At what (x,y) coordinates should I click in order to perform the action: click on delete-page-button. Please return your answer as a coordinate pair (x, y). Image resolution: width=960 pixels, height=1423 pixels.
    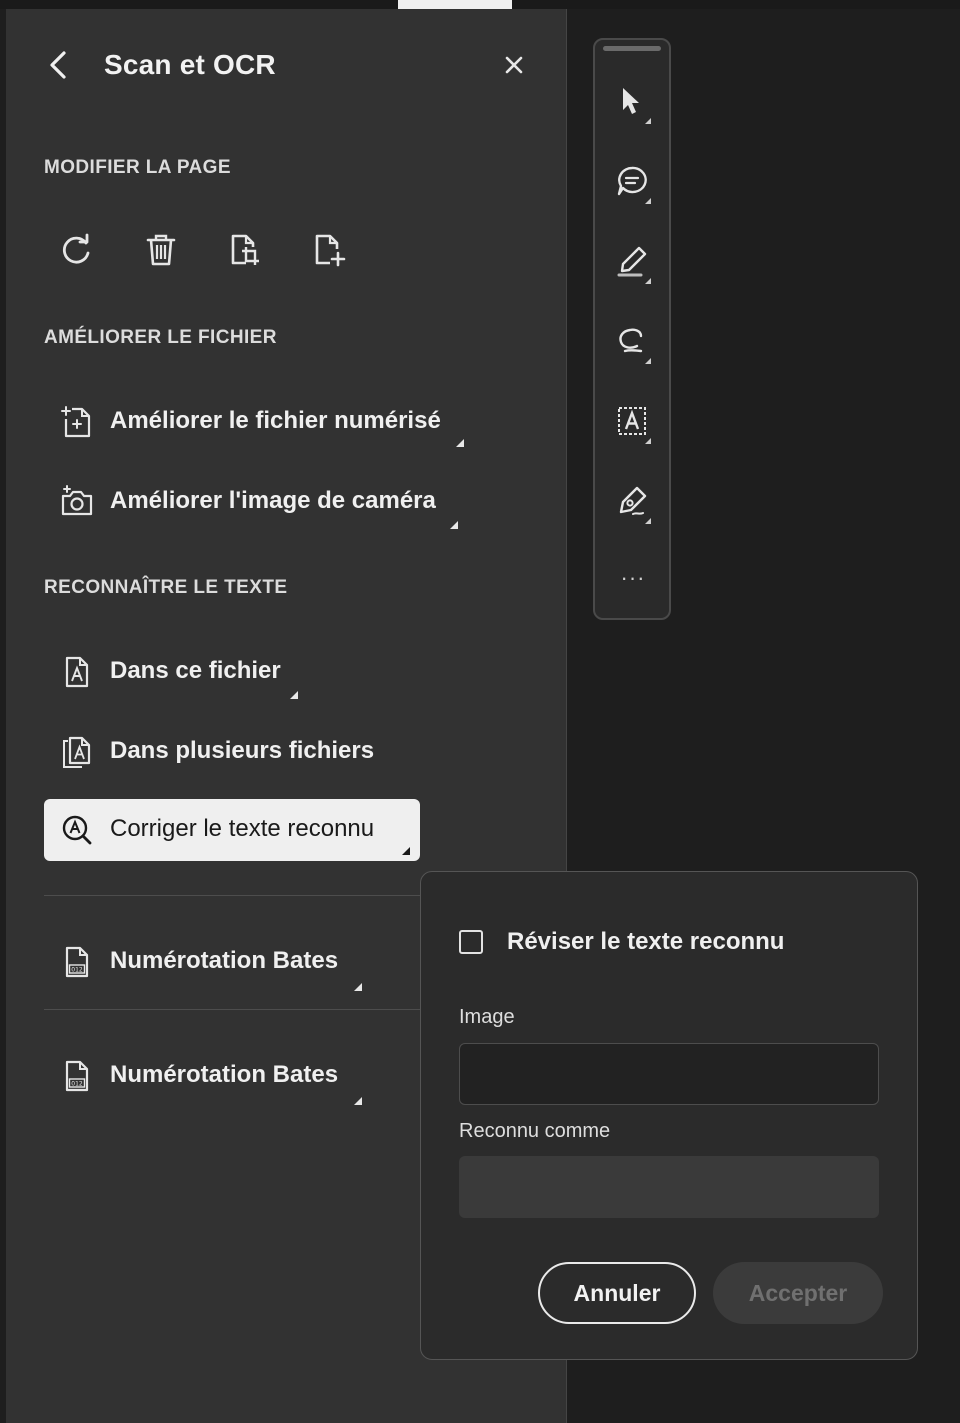
    Looking at the image, I should click on (161, 250).